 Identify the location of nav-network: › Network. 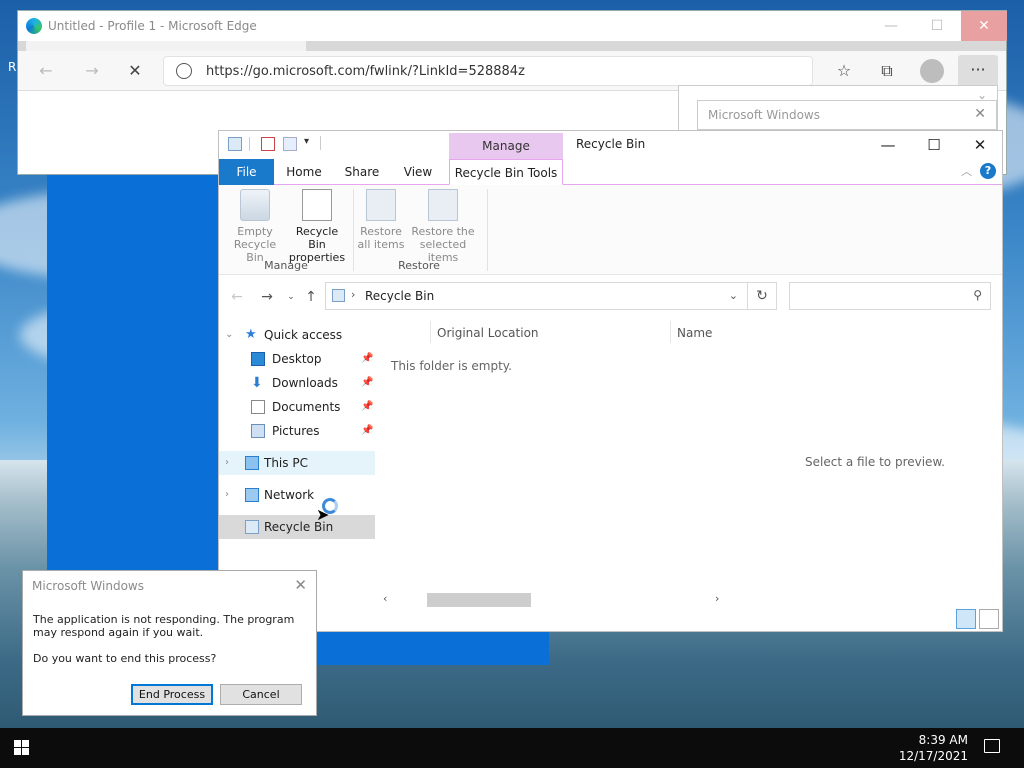
(297, 495).